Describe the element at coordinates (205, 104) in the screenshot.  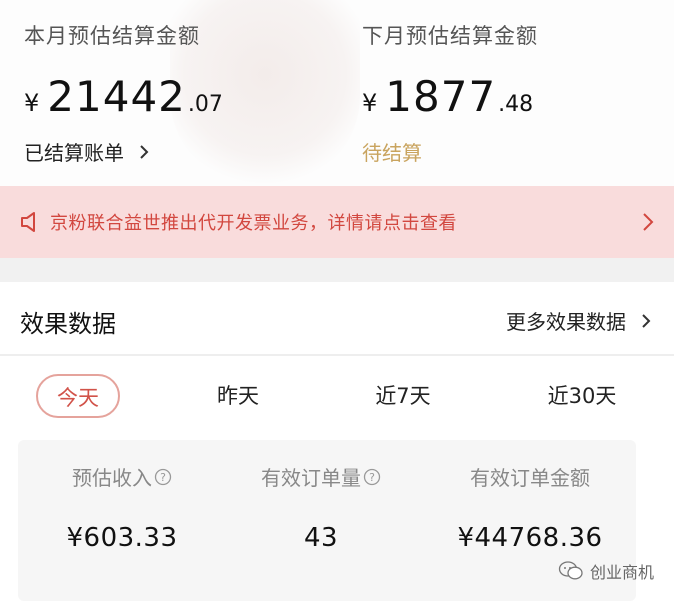
I see `amount-decimal: .07` at that location.